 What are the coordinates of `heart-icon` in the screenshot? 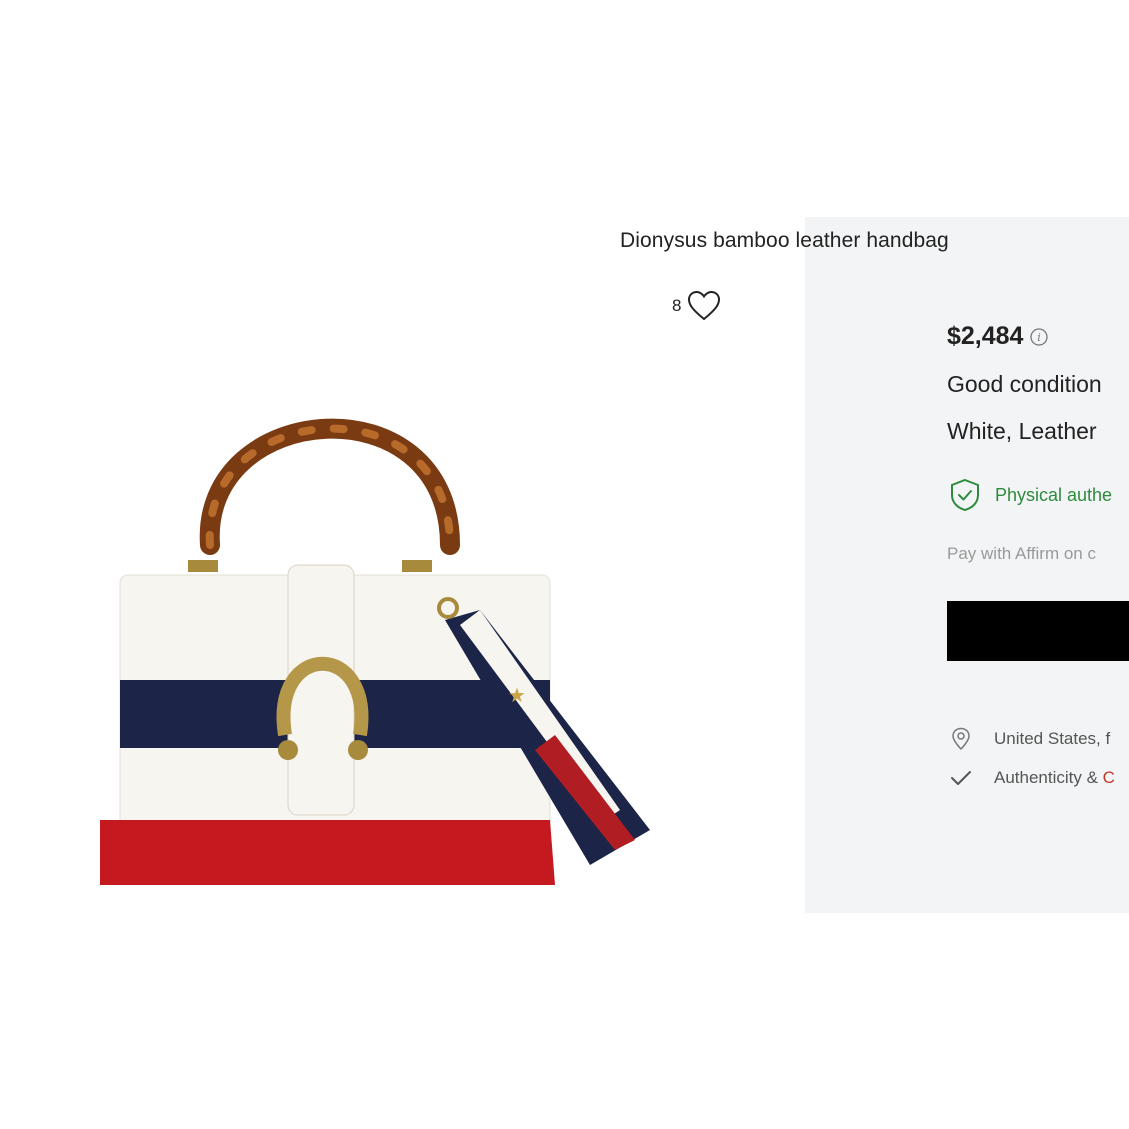 It's located at (704, 305).